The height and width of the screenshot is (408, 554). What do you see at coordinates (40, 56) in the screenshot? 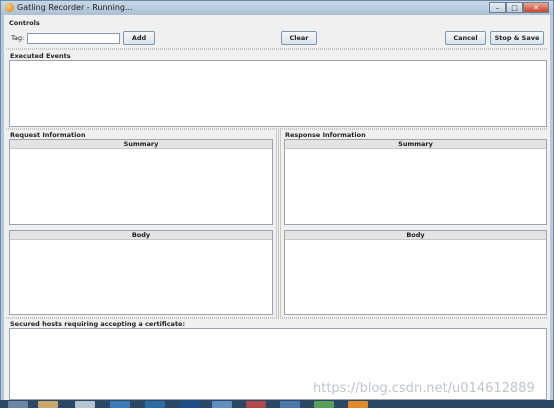
I see `executed-events-legend: Executed Events` at bounding box center [40, 56].